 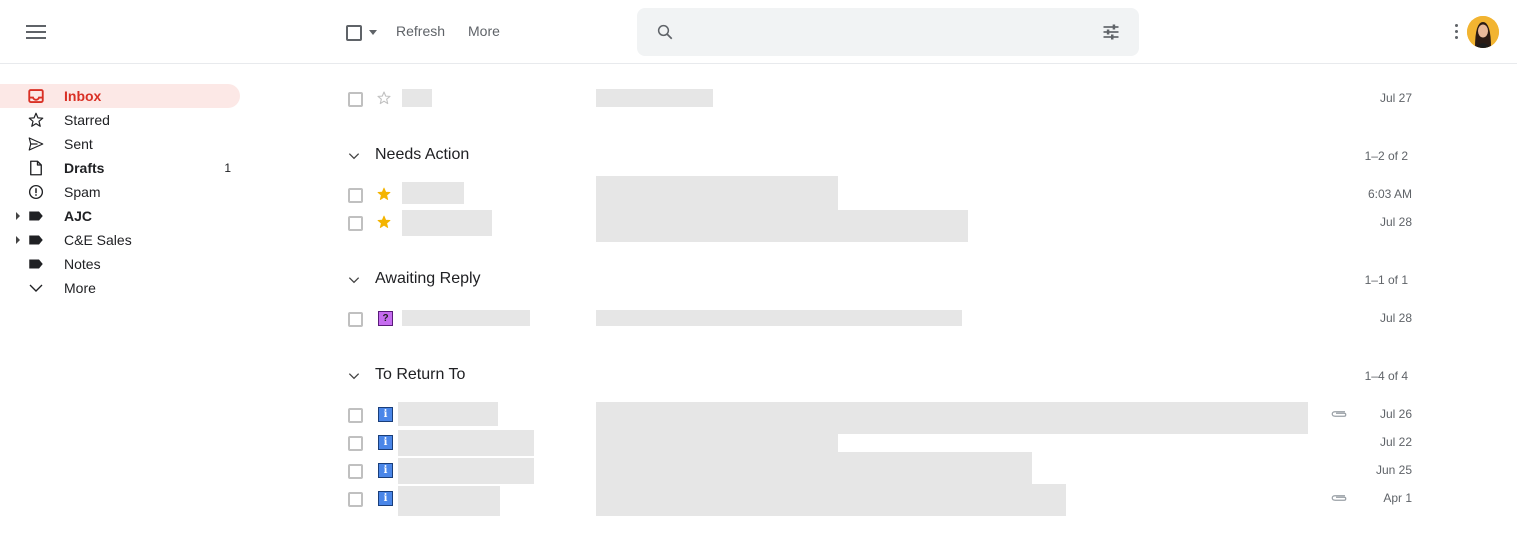 I want to click on avatar, so click(x=1483, y=32).